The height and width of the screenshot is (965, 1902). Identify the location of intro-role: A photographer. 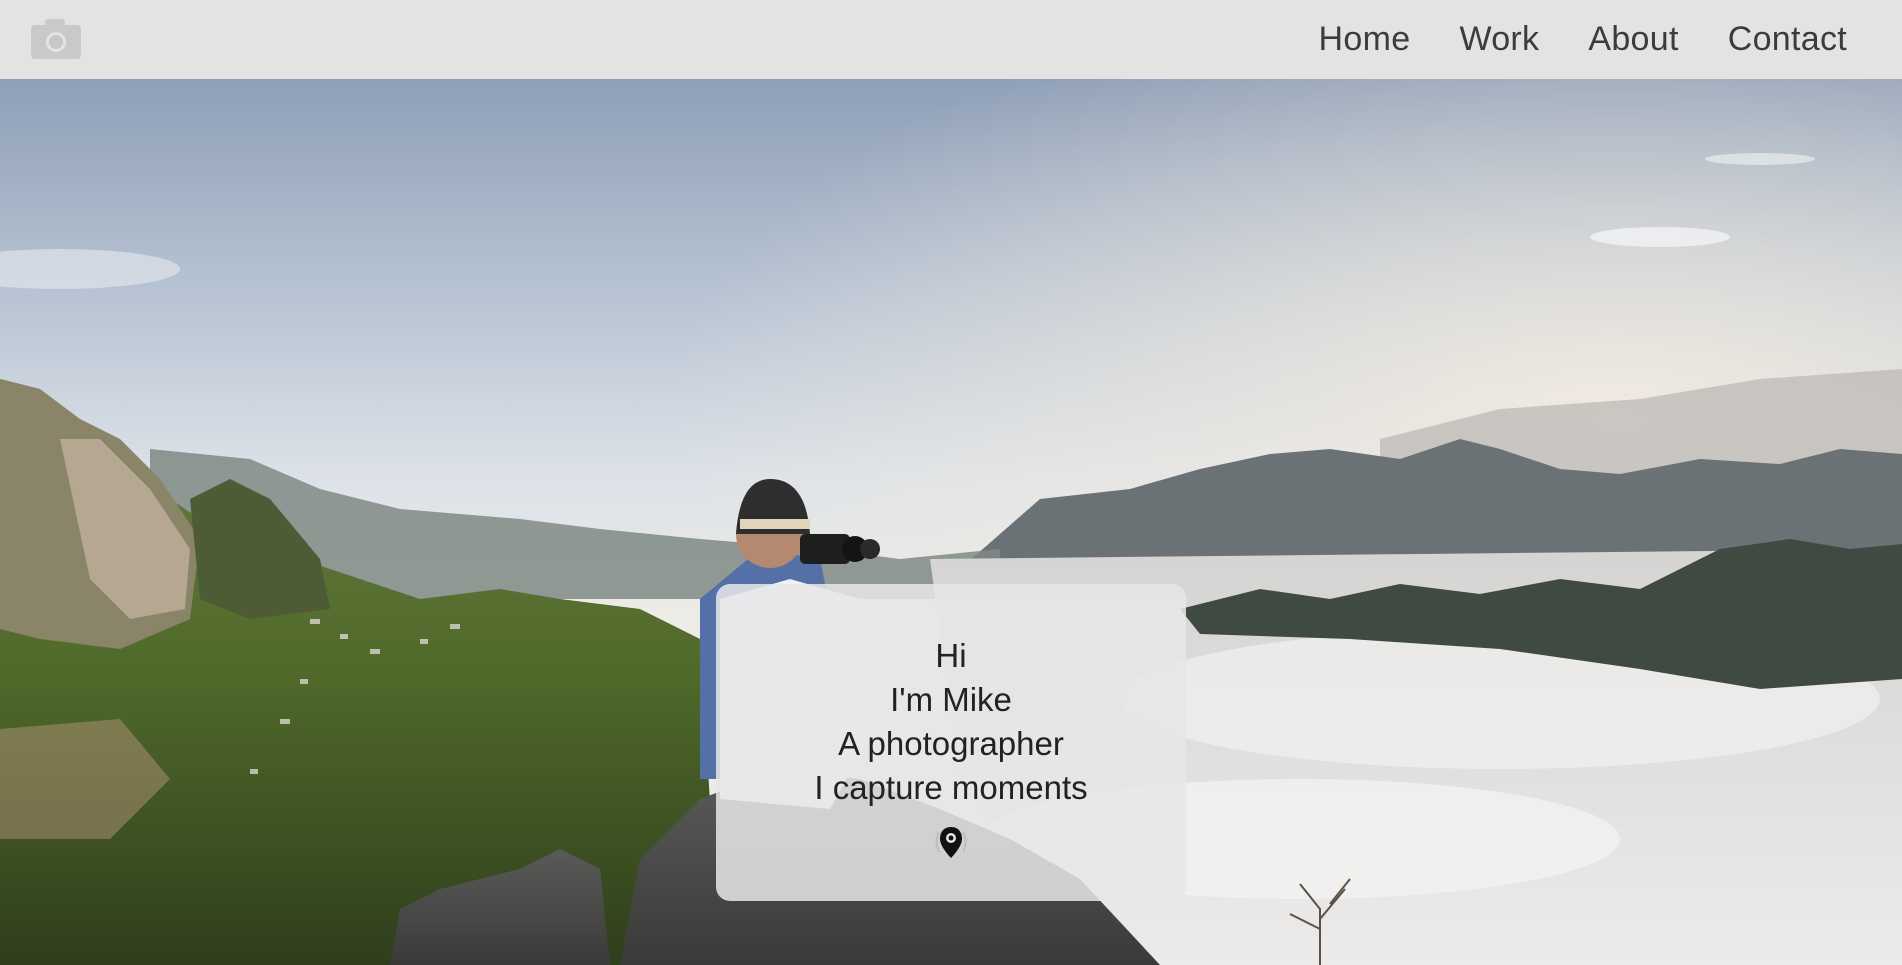
(951, 743).